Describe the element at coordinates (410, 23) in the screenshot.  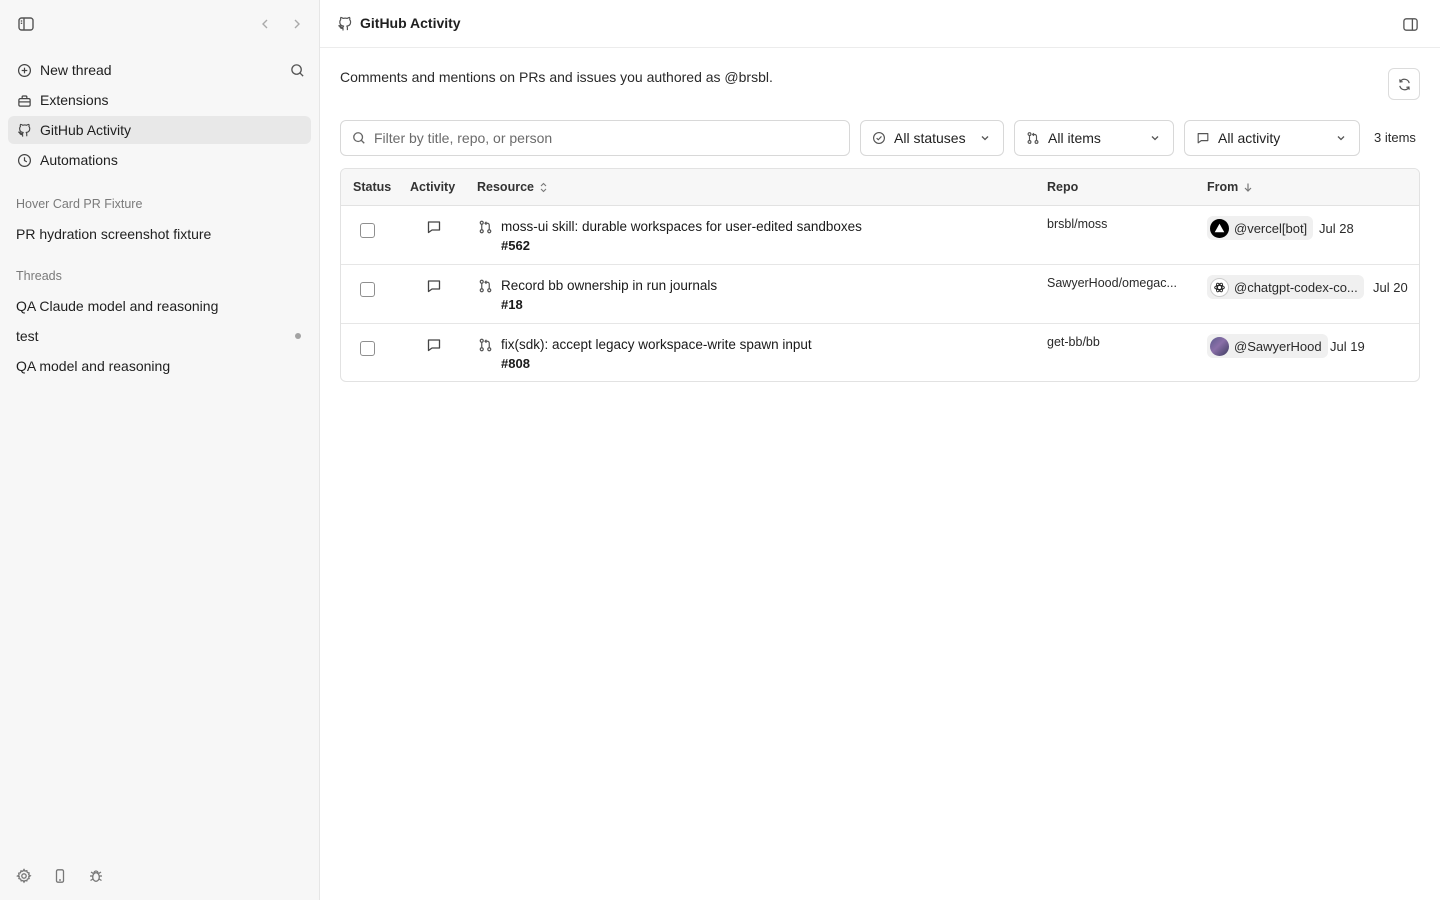
I see `page-title: GitHub Activity` at that location.